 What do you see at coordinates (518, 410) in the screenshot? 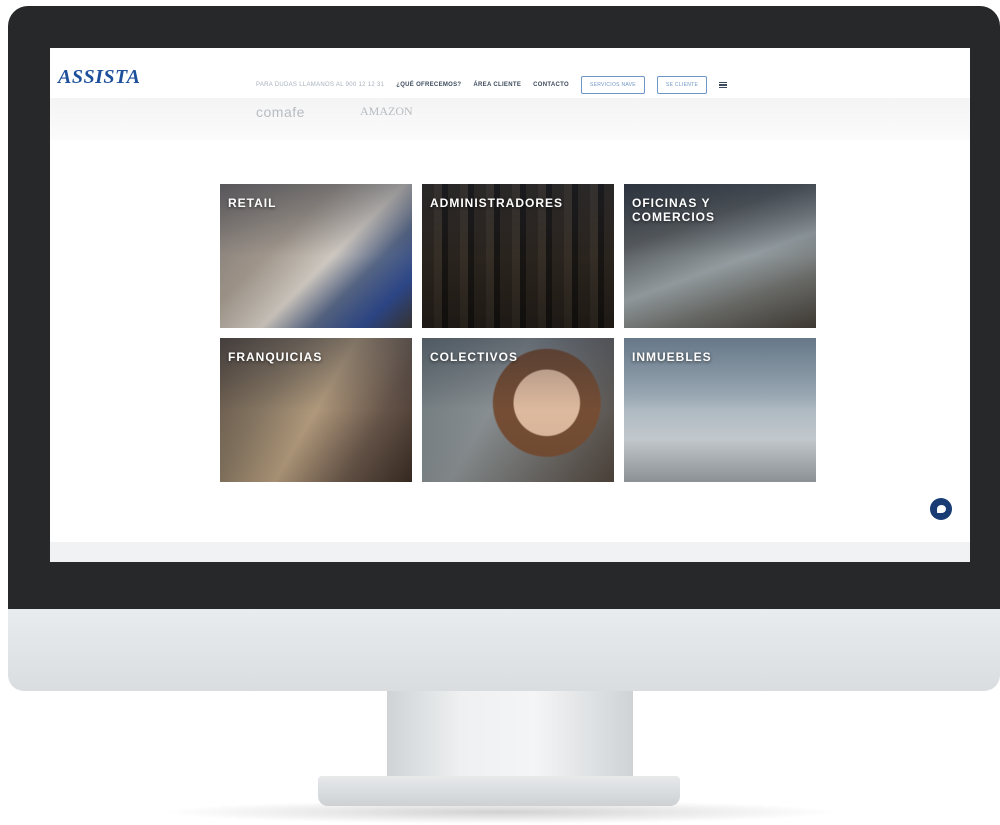
I see `category-tile-colectivos: COLECTIVOS` at bounding box center [518, 410].